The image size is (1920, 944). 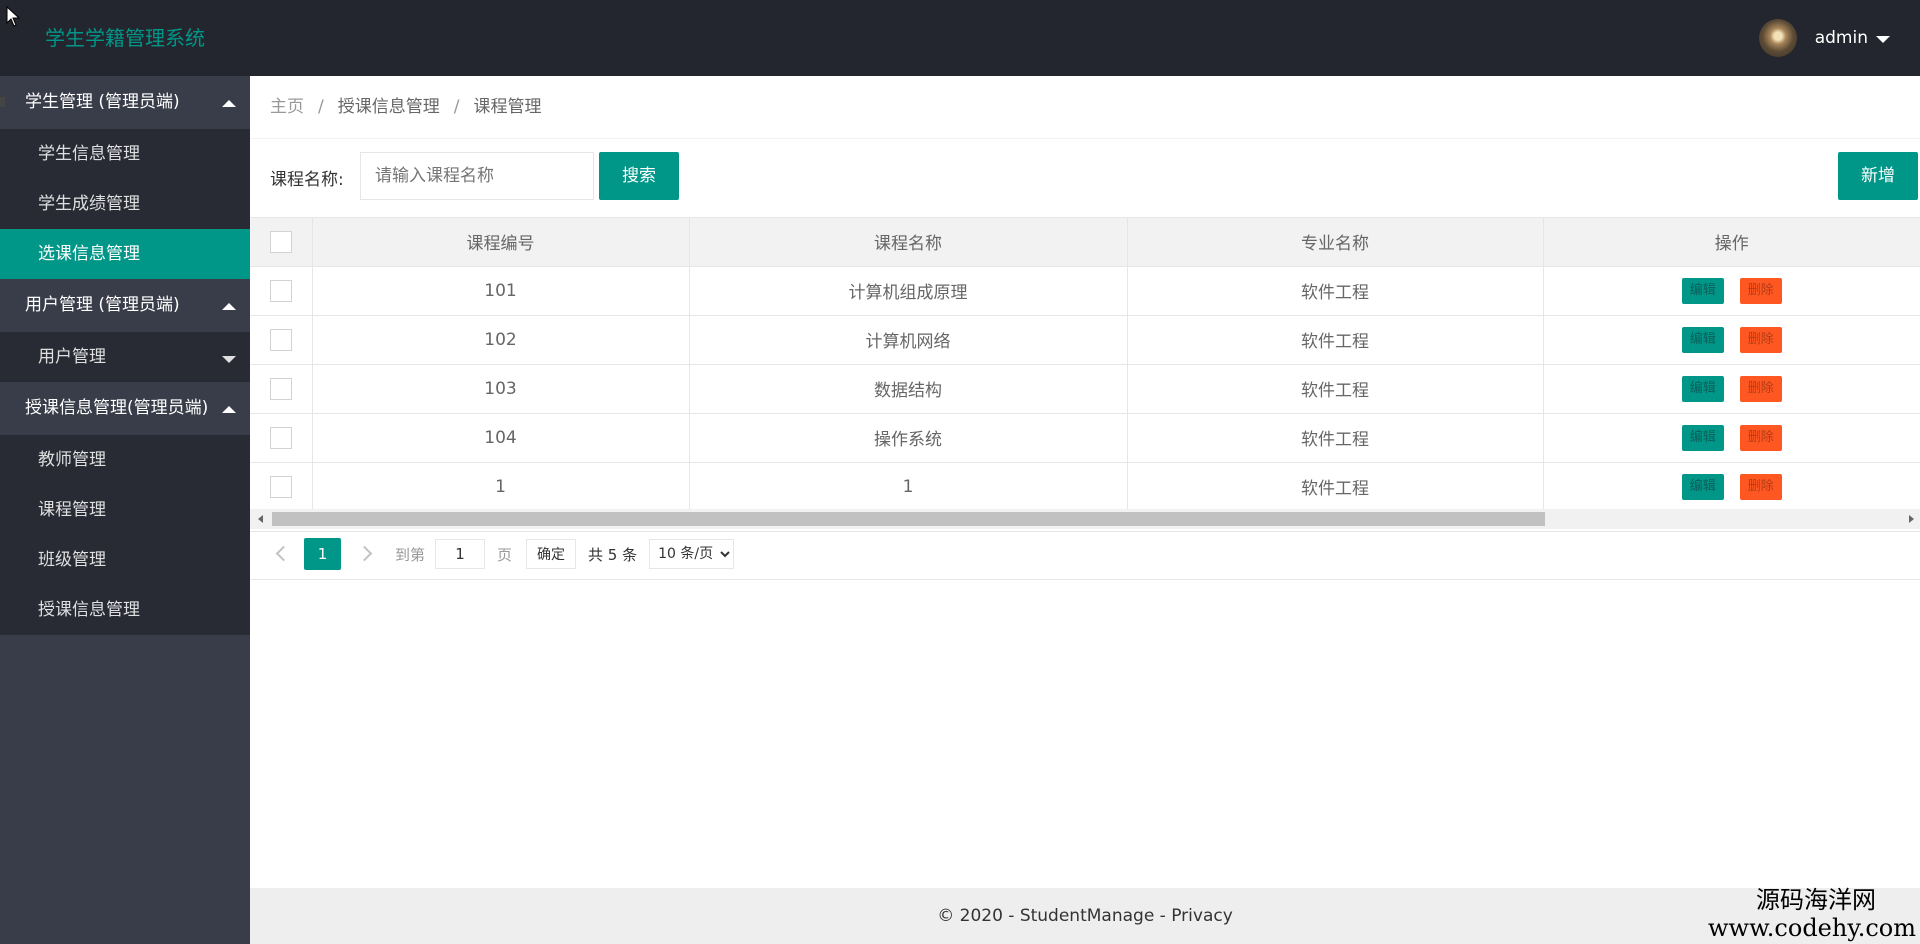 What do you see at coordinates (1085, 554) in the screenshot?
I see `pagination: 1 到第 页 确定 共 5 条 10 条/页` at bounding box center [1085, 554].